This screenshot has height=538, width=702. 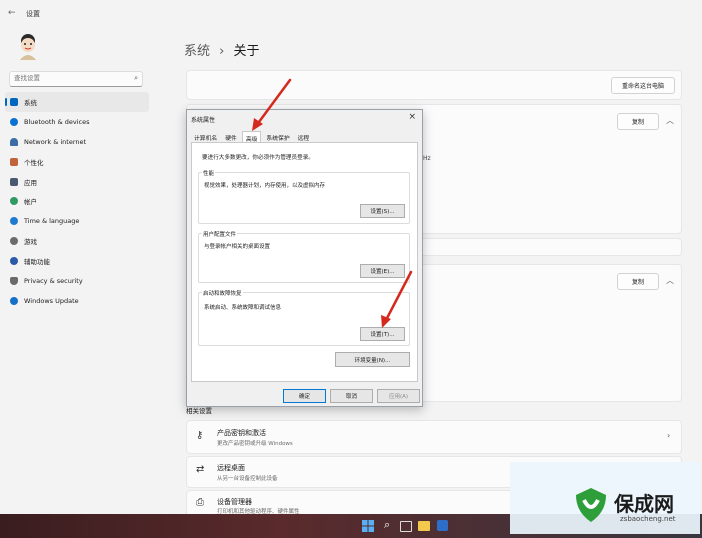 I want to click on sidebar-item-network: Network & internet, so click(x=77, y=142).